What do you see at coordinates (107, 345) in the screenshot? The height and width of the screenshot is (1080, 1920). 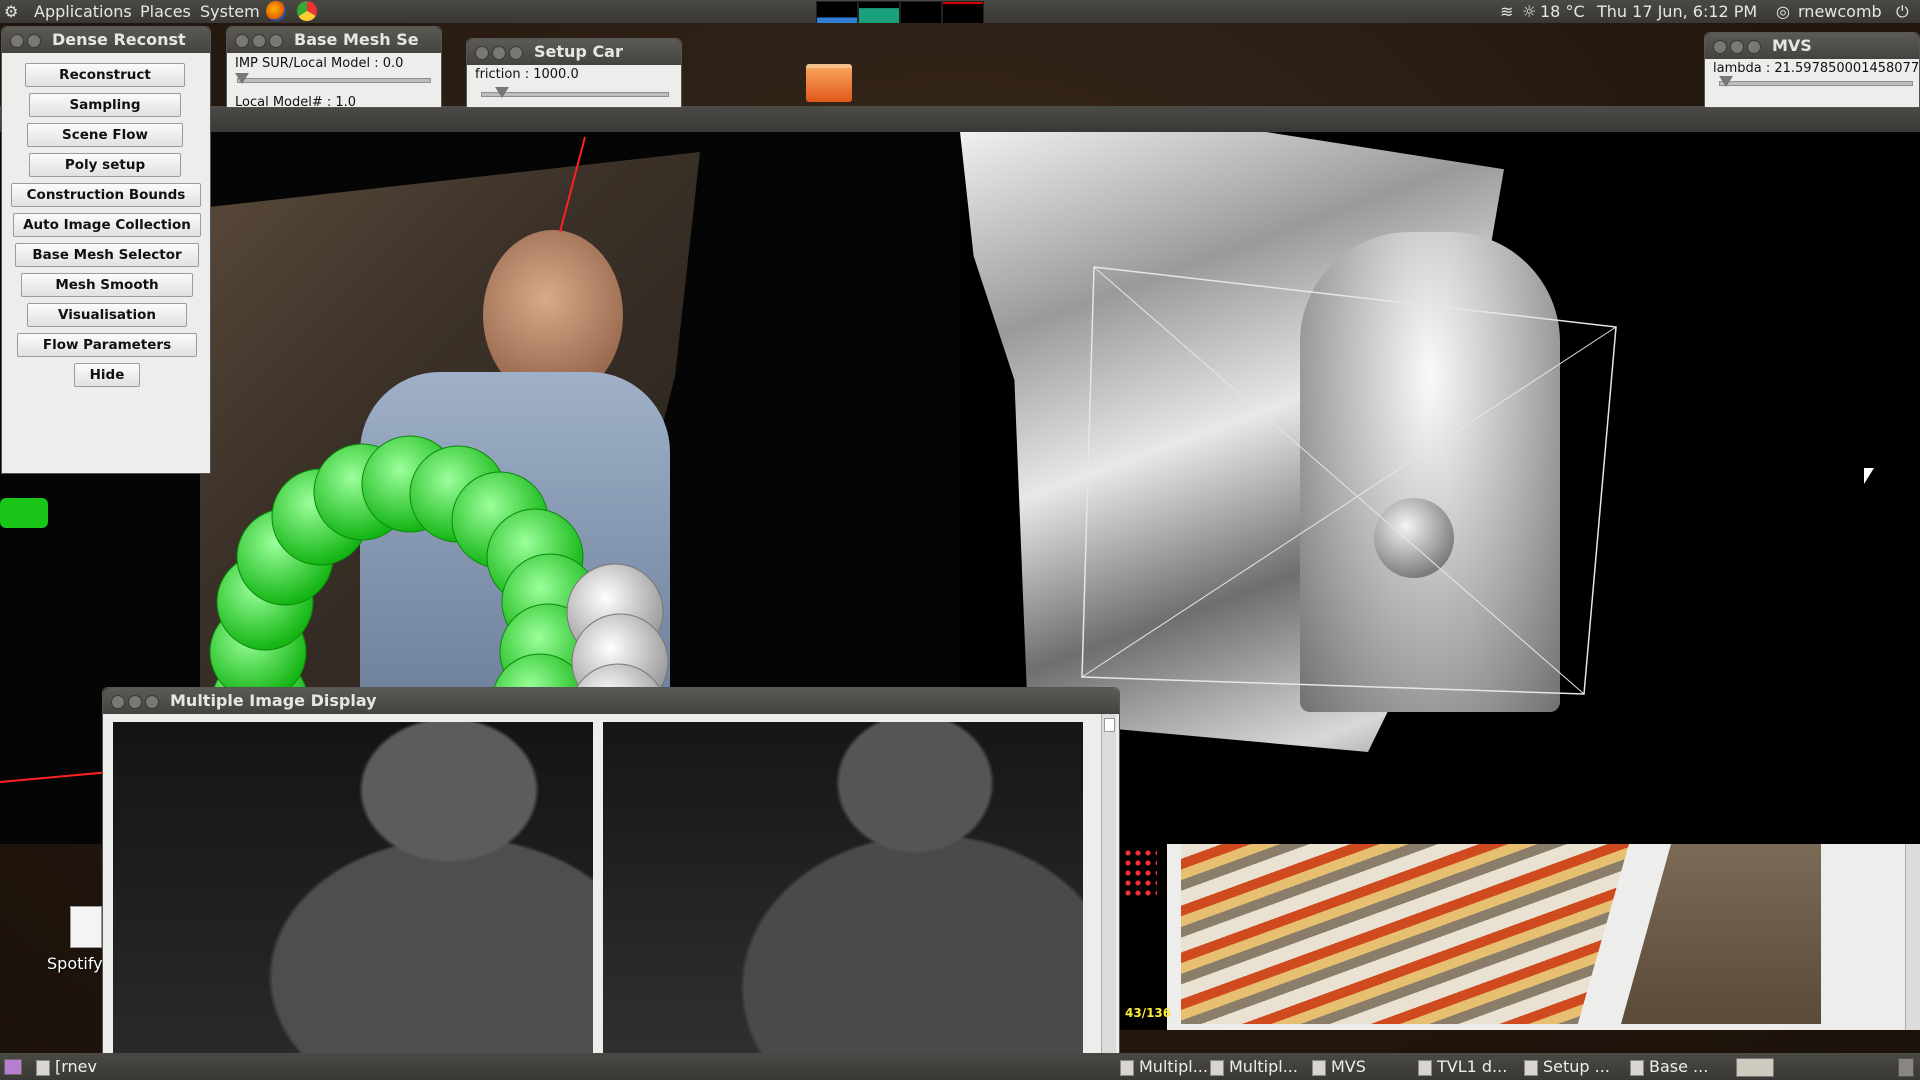 I see `flow-parameters-button: Flow Parameters` at bounding box center [107, 345].